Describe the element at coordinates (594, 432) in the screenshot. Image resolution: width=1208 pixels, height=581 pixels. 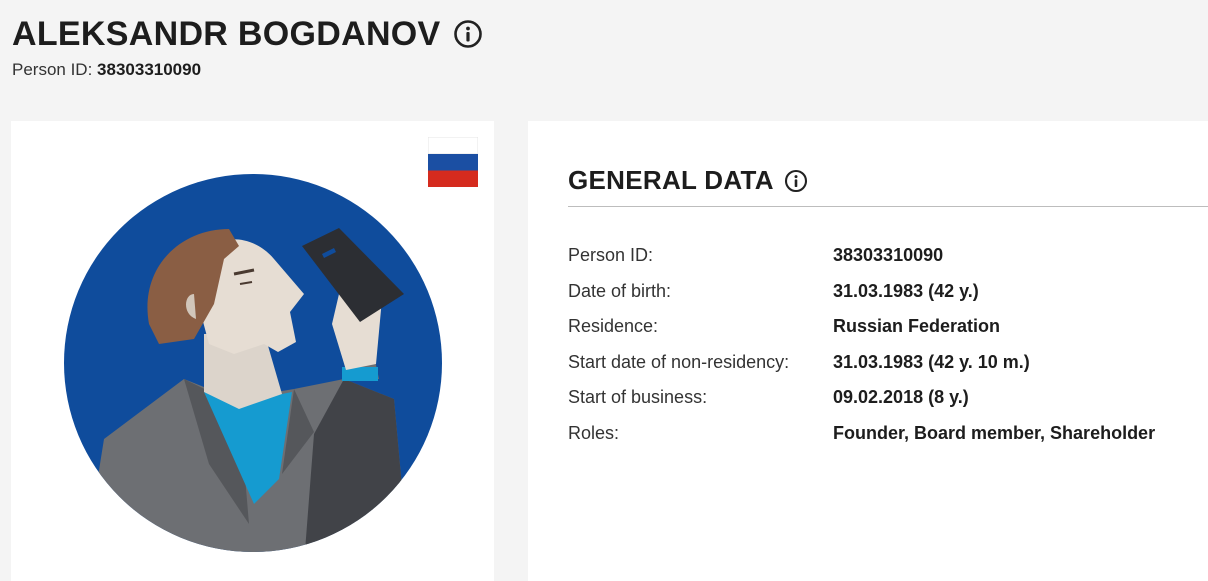
I see `data-label: Roles:` at that location.